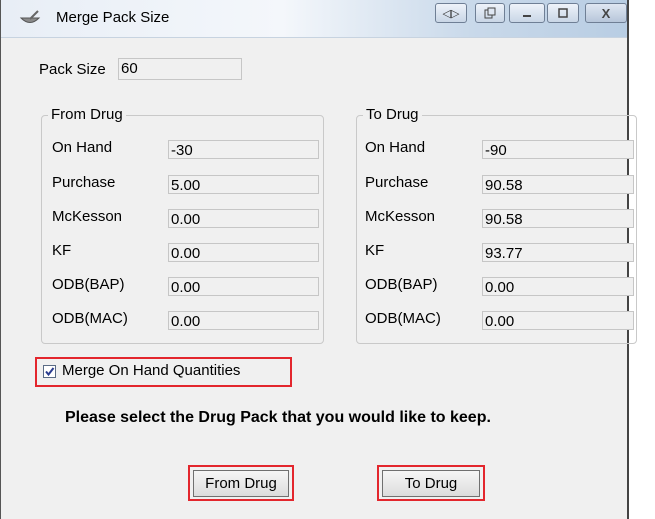 The height and width of the screenshot is (519, 655). I want to click on close-button: X, so click(606, 13).